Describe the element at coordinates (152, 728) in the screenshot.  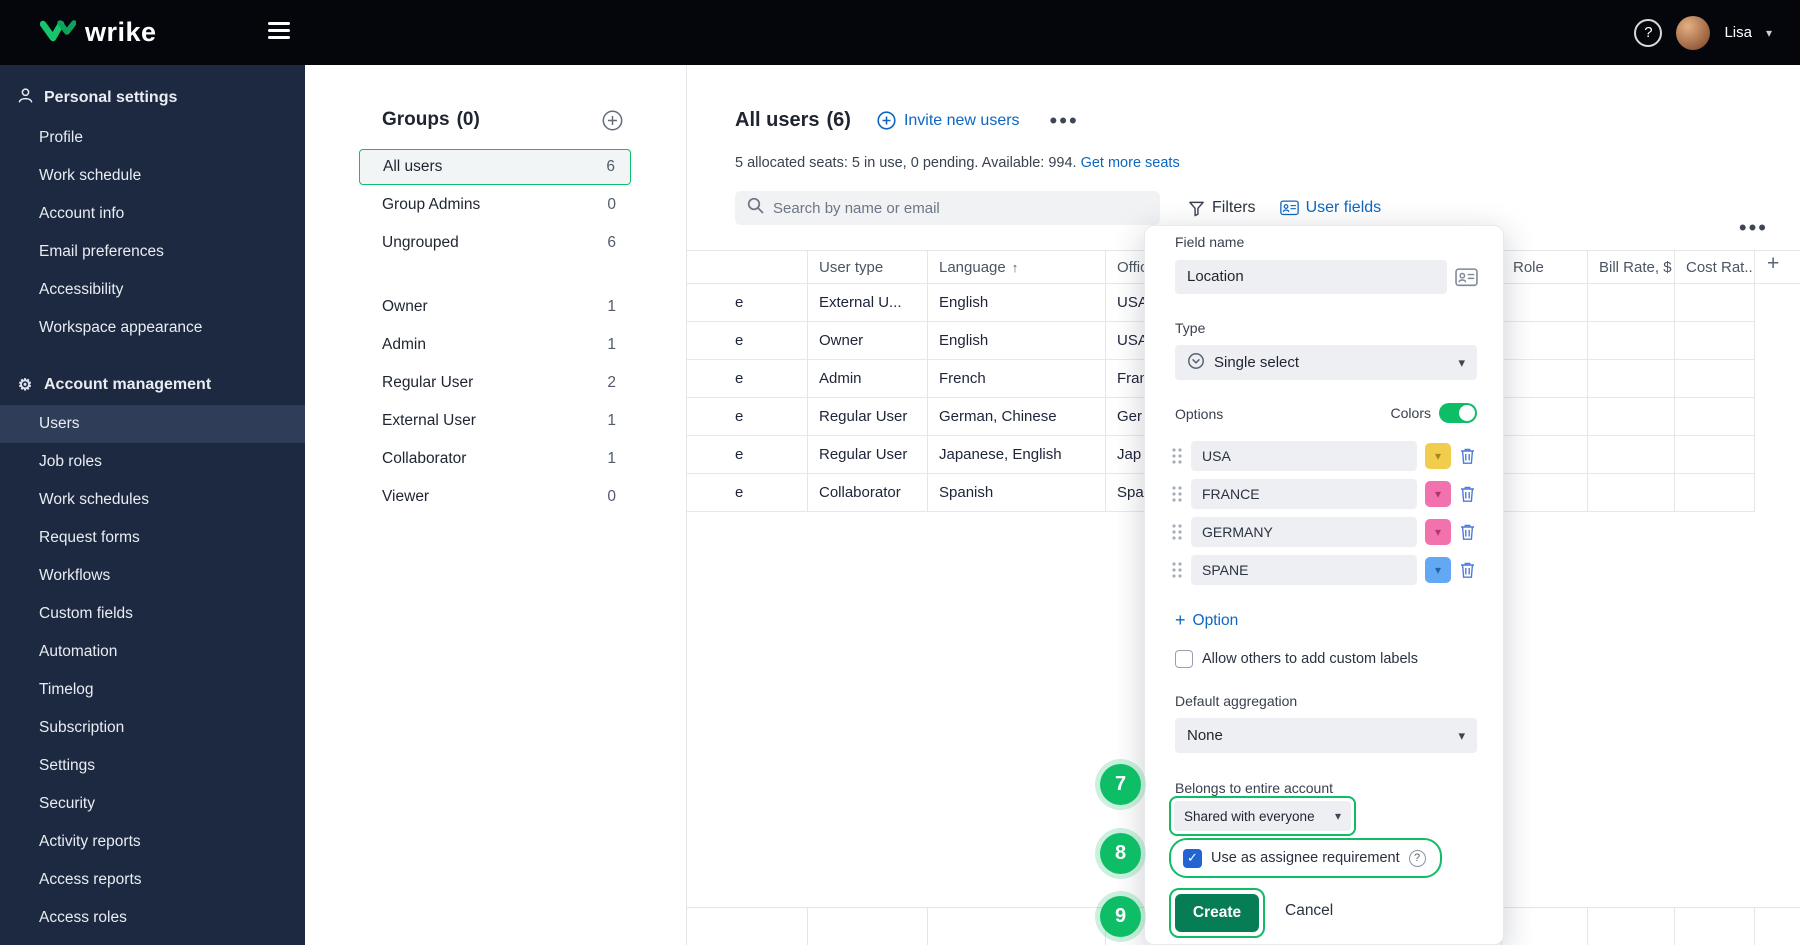
I see `sidebar-item-subscription: Subscription` at that location.